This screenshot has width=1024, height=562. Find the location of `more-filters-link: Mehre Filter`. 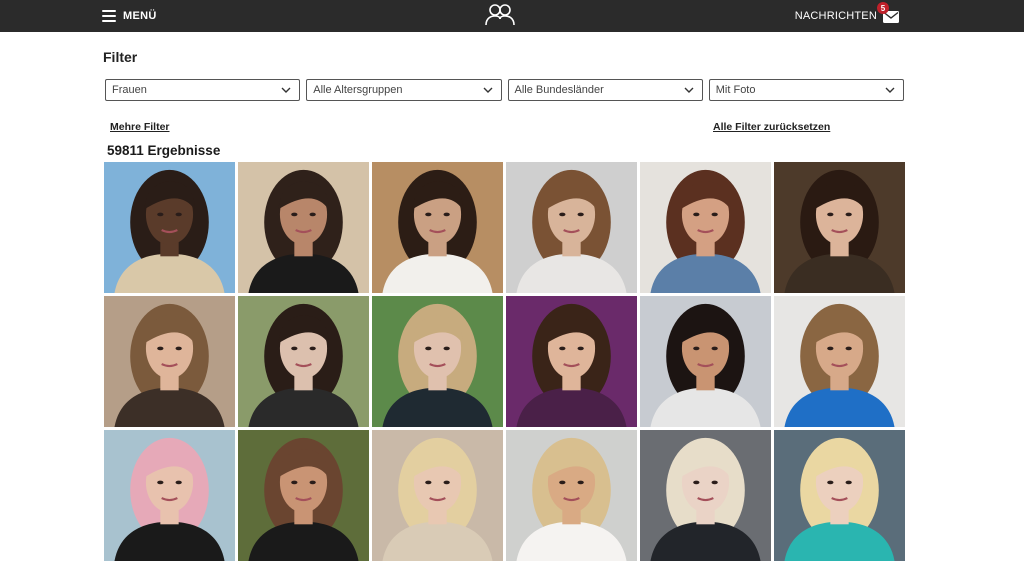

more-filters-link: Mehre Filter is located at coordinates (140, 127).